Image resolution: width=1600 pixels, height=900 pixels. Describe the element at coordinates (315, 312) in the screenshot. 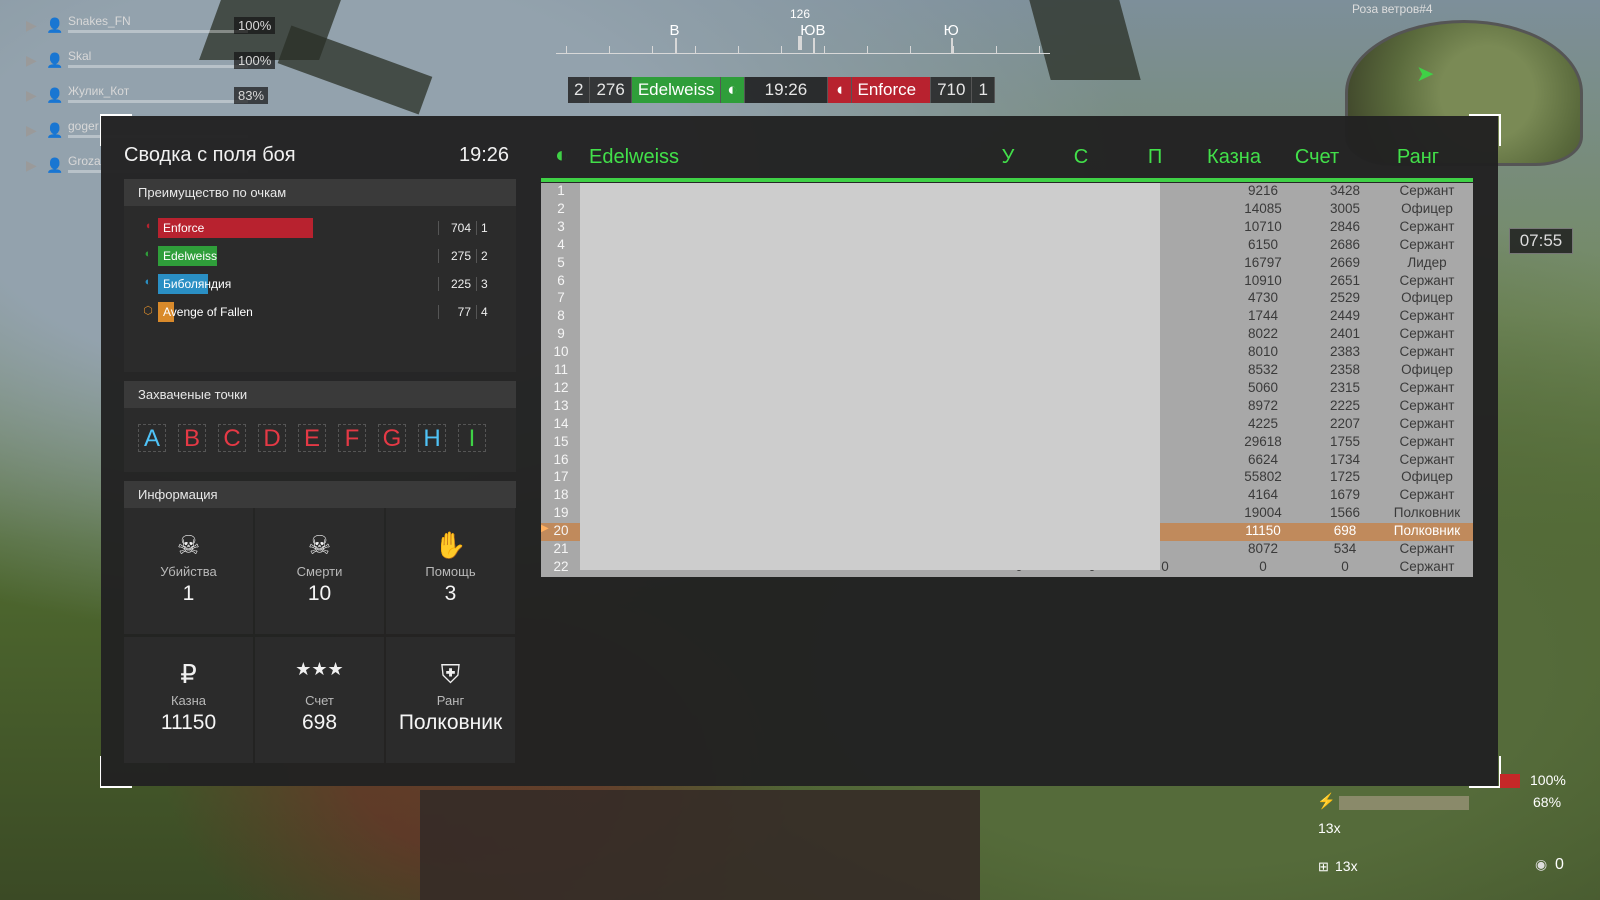

I see `advantage-row: ⬡ Avenge of Fallen 77 4` at that location.